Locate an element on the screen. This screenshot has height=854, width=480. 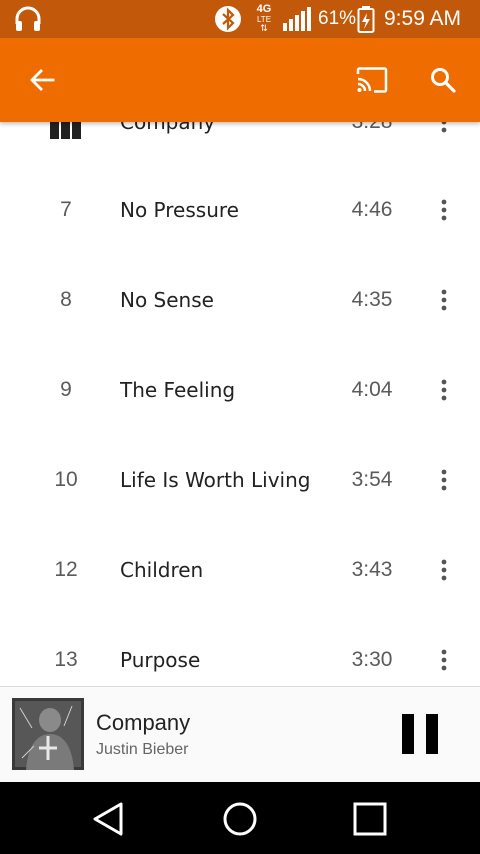
track-number: 13 is located at coordinates (66, 659).